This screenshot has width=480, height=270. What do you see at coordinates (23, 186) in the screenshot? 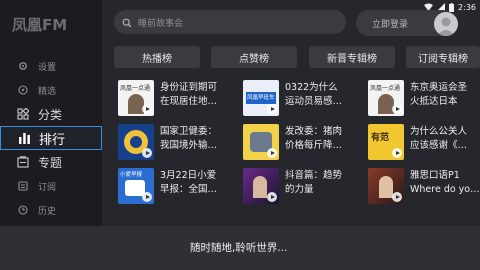
I see `subscribe-icon` at bounding box center [23, 186].